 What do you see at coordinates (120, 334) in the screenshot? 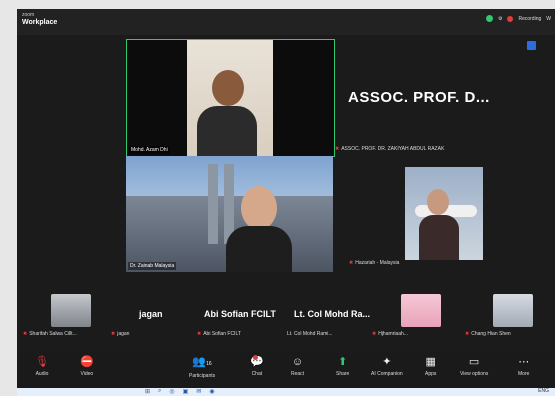
I see `strip-label: ✖ jagan` at bounding box center [120, 334].